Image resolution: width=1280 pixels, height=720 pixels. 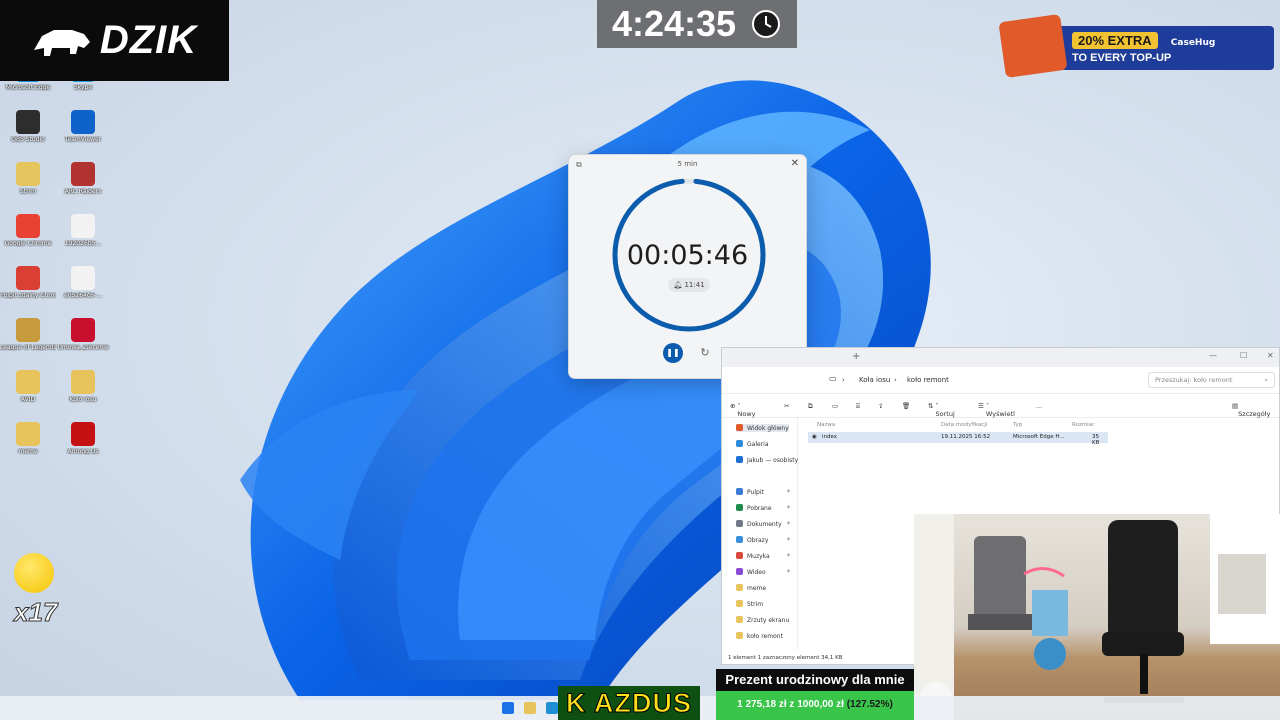 I want to click on reset-button: ↻, so click(x=705, y=353).